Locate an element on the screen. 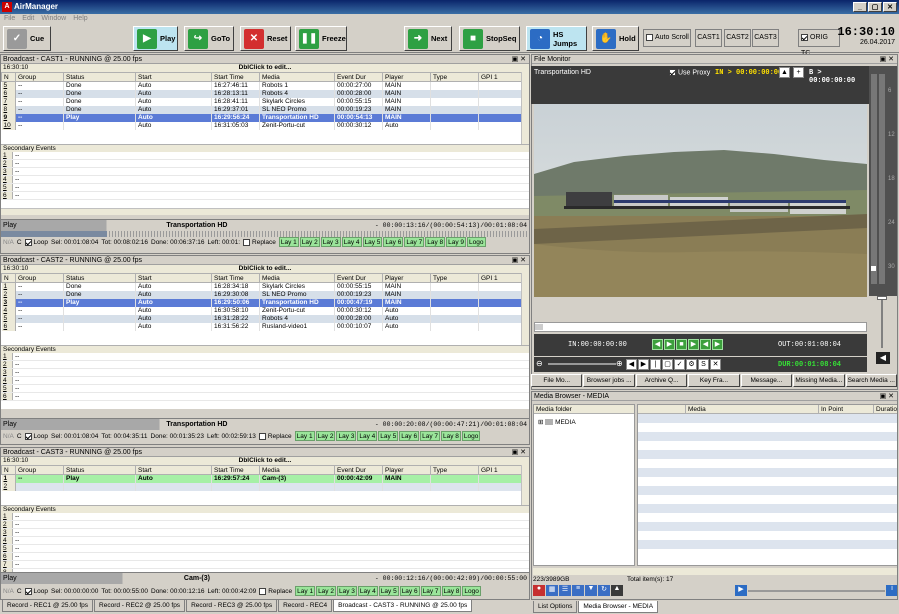  monitor-scrub-bar is located at coordinates (700, 327).